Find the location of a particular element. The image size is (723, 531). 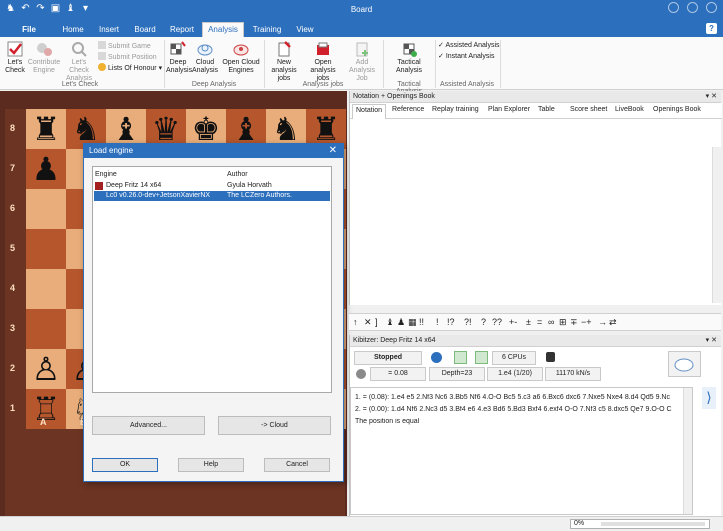

close-icon is located at coordinates (711, 7).